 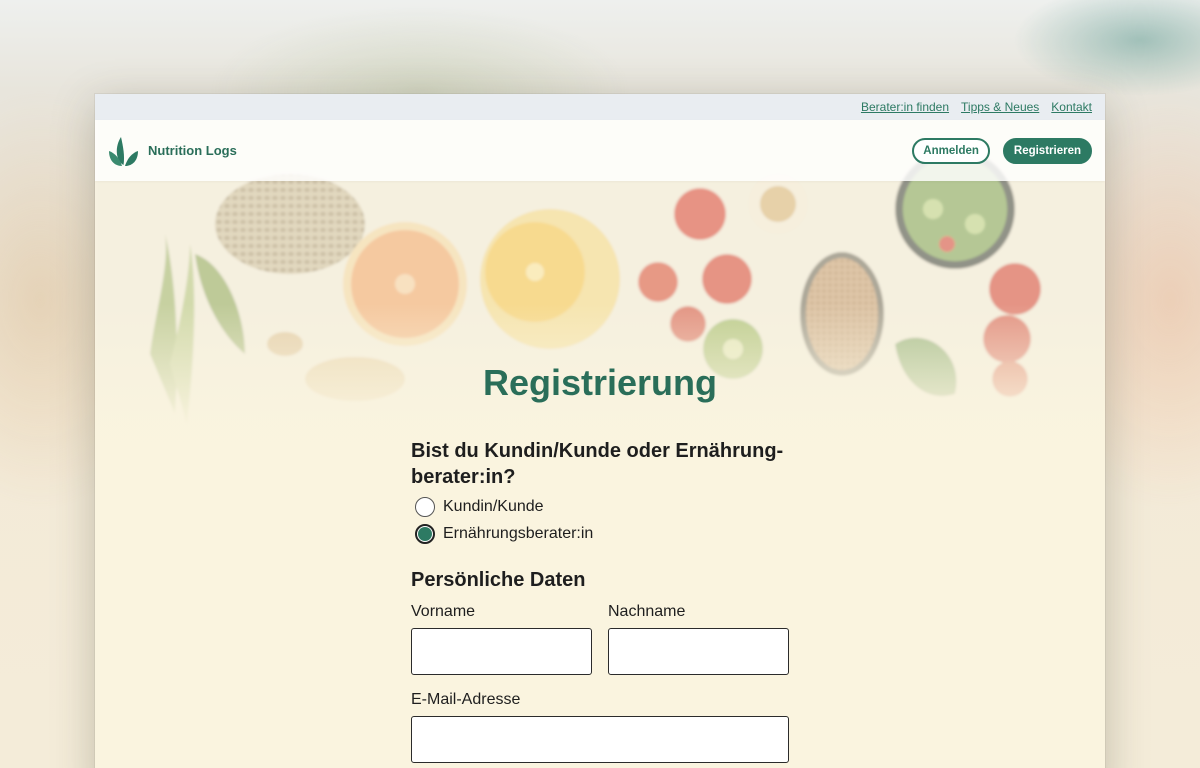 I want to click on link-contact: Kontakt, so click(x=1071, y=107).